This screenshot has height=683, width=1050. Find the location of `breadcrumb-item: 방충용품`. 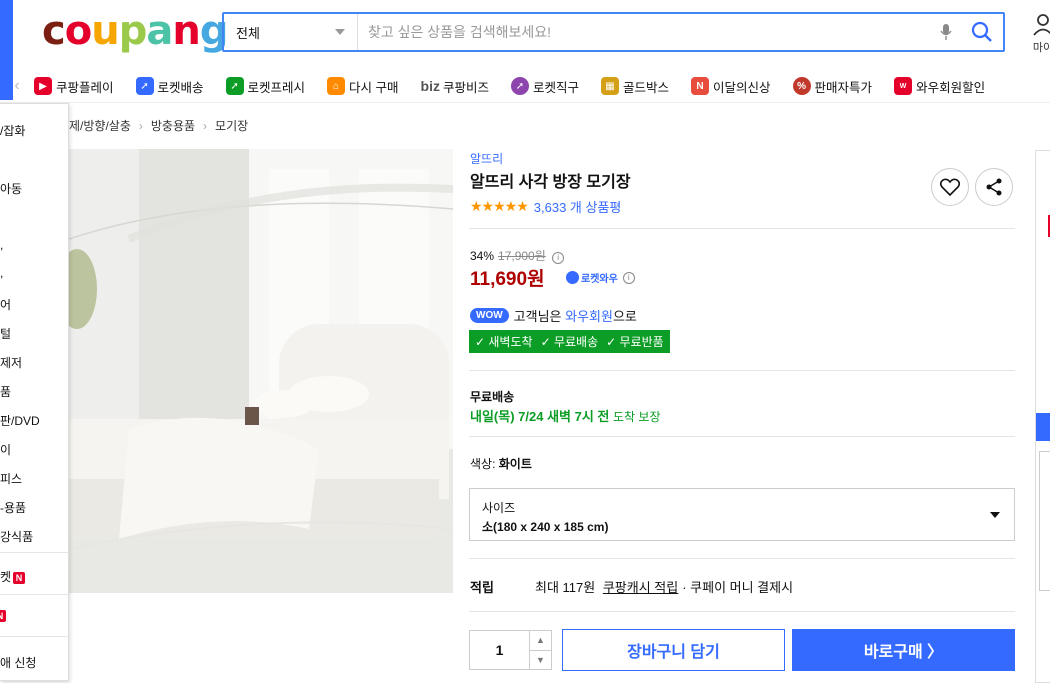

breadcrumb-item: 방충용품 is located at coordinates (173, 125).